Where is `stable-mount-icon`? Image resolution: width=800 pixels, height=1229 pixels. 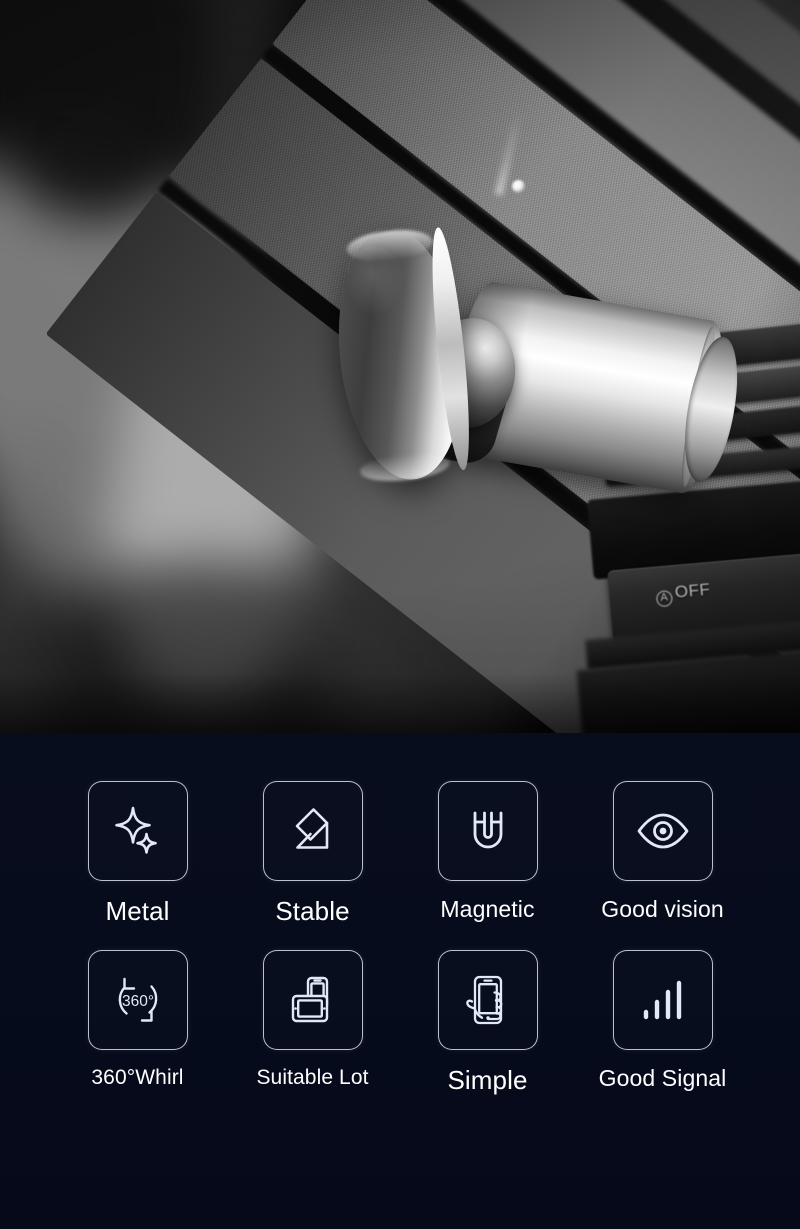 stable-mount-icon is located at coordinates (313, 831).